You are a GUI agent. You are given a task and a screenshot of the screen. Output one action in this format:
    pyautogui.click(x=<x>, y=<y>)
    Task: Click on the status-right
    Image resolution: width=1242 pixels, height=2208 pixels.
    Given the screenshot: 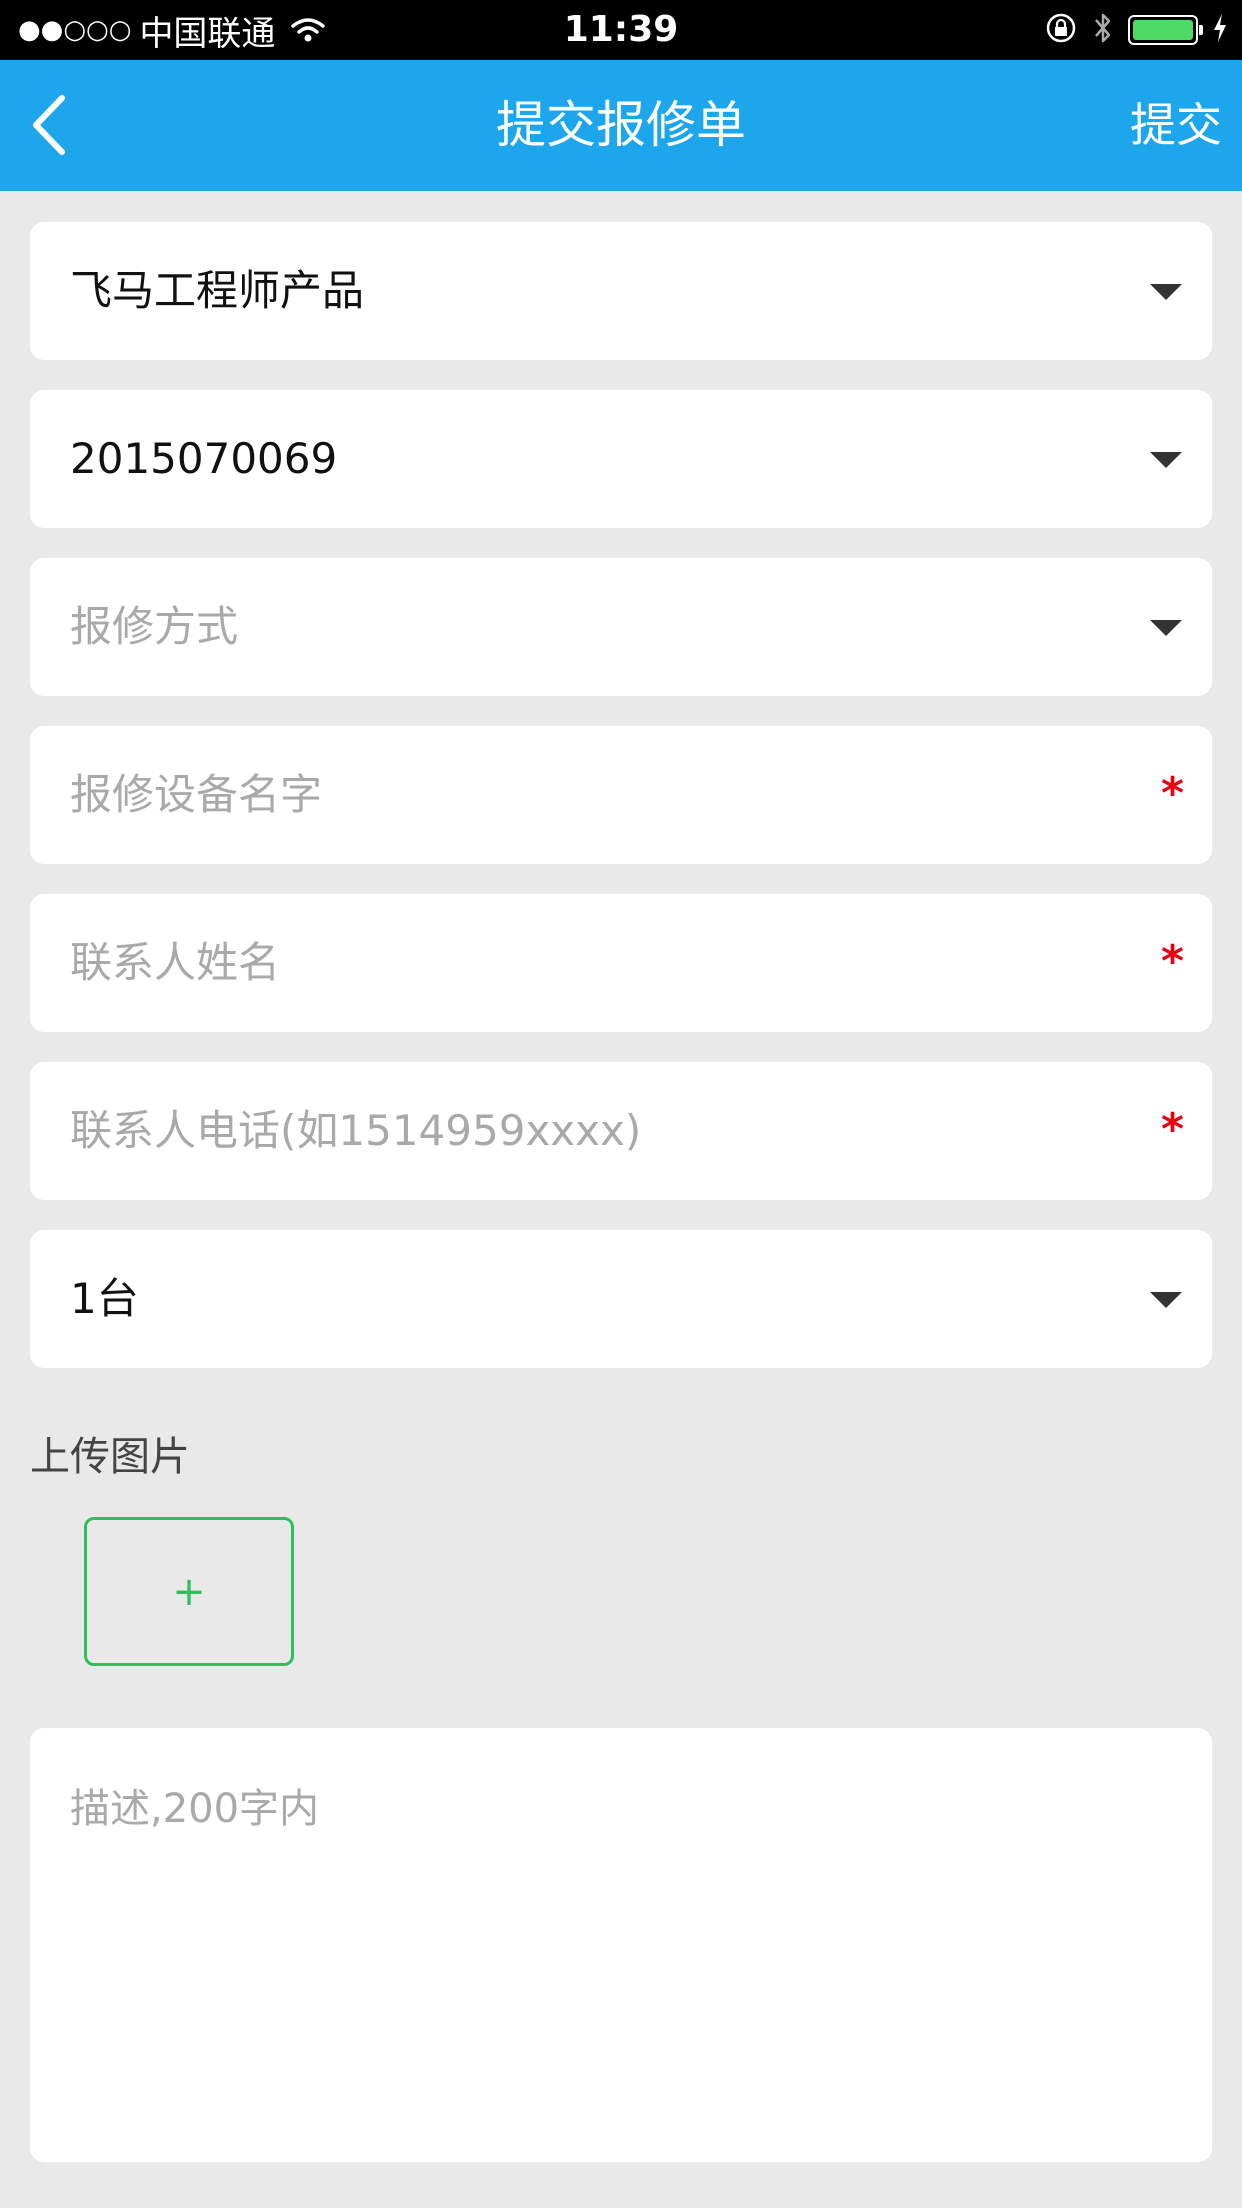 What is the action you would take?
    pyautogui.click(x=1136, y=30)
    